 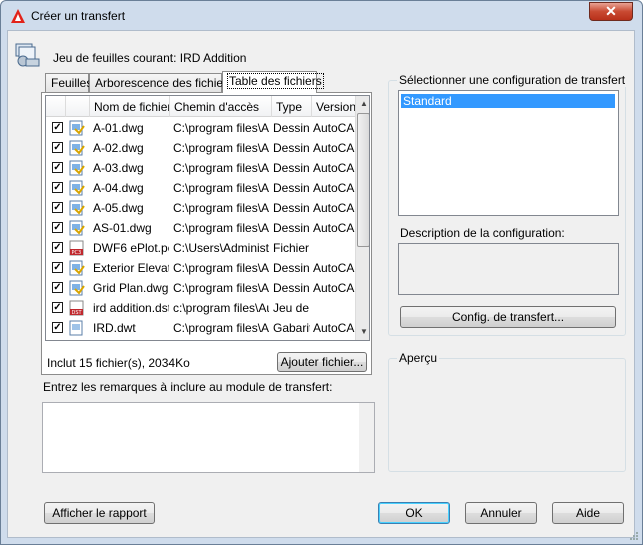 What do you see at coordinates (334, 106) in the screenshot?
I see `header-version: Version` at bounding box center [334, 106].